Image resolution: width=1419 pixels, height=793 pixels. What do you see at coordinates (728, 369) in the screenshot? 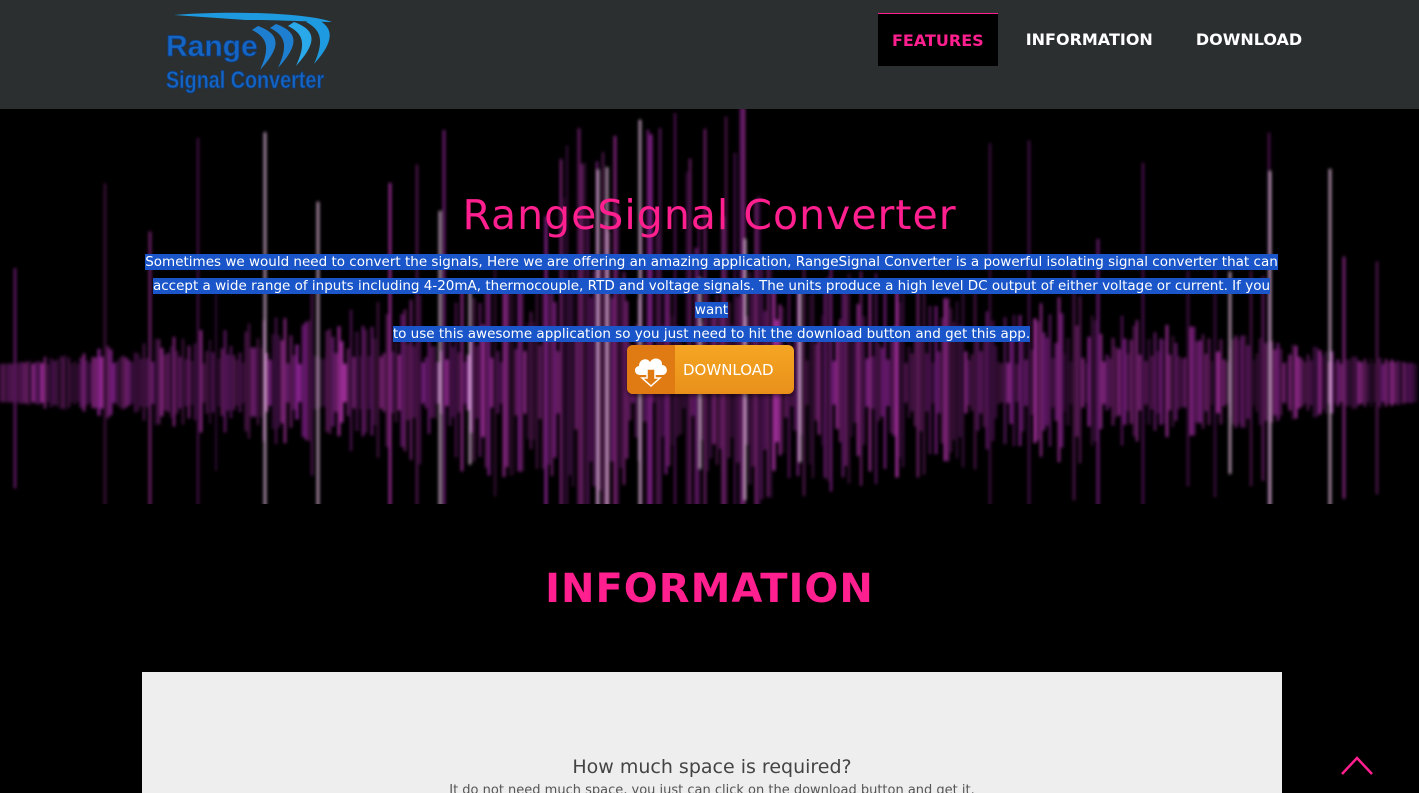
I see `download-button-label: DOWNLOAD` at bounding box center [728, 369].